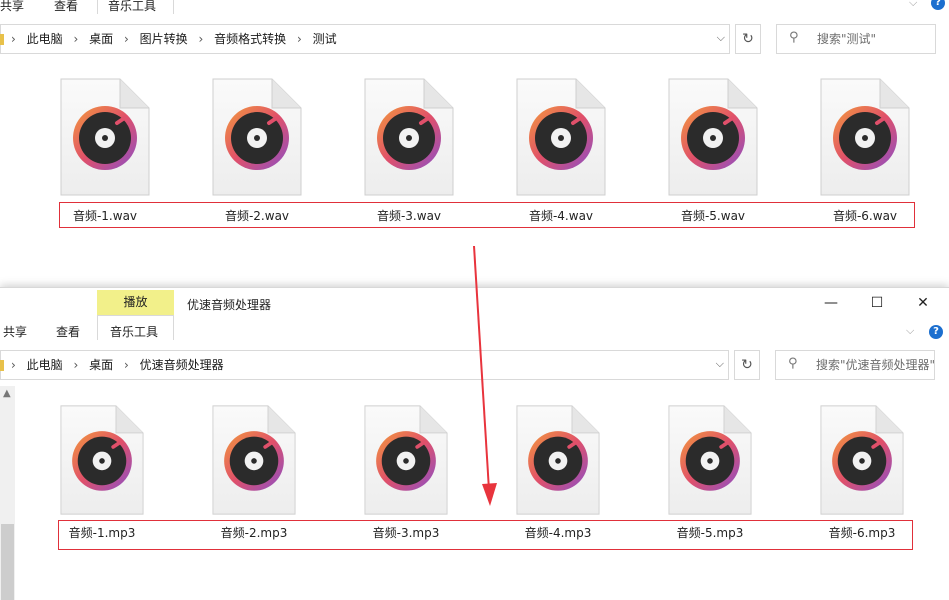 This screenshot has height=600, width=949. I want to click on scrollbar-thumb, so click(7, 562).